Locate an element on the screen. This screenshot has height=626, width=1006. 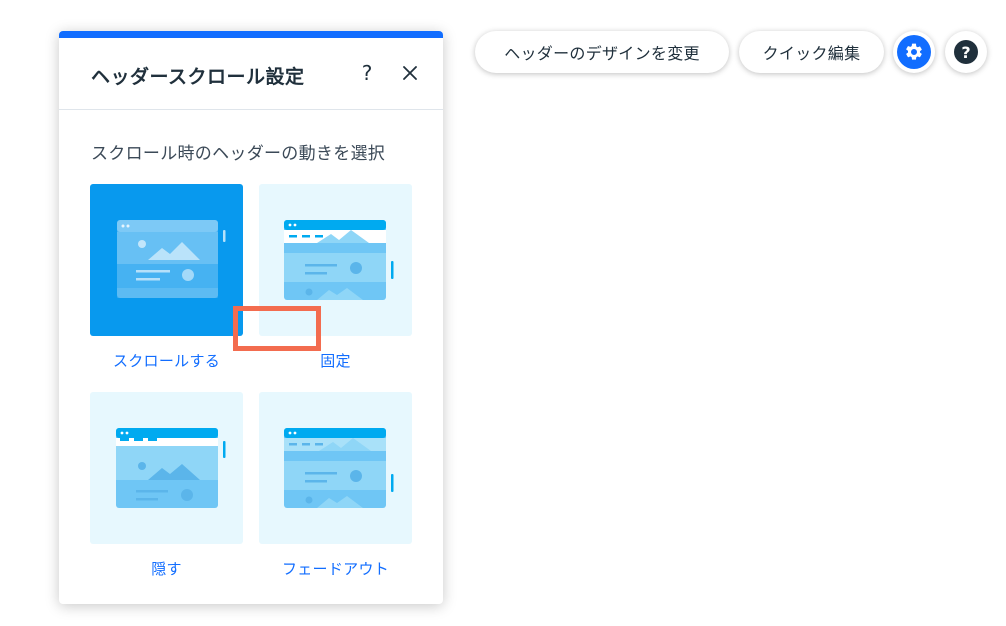
fade-out-illustration-icon is located at coordinates (339, 468).